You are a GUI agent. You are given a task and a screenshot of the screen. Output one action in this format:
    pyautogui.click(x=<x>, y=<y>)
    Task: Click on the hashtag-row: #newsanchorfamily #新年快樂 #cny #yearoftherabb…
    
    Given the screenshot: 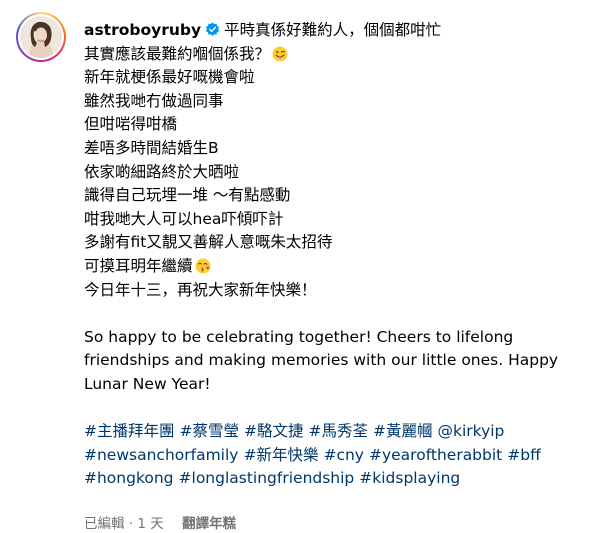 What is the action you would take?
    pyautogui.click(x=340, y=456)
    